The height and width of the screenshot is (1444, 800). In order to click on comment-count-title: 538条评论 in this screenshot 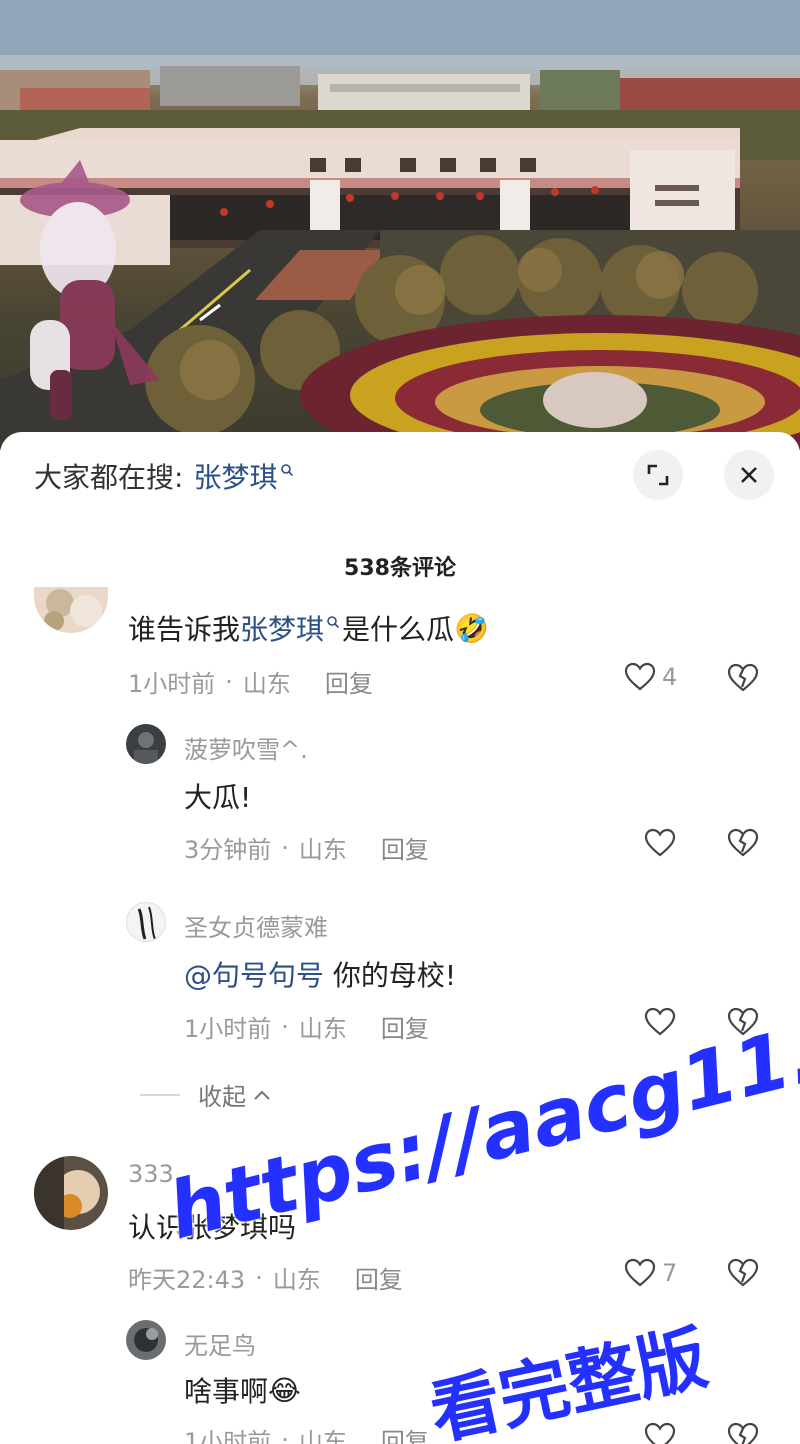, I will do `click(400, 568)`.